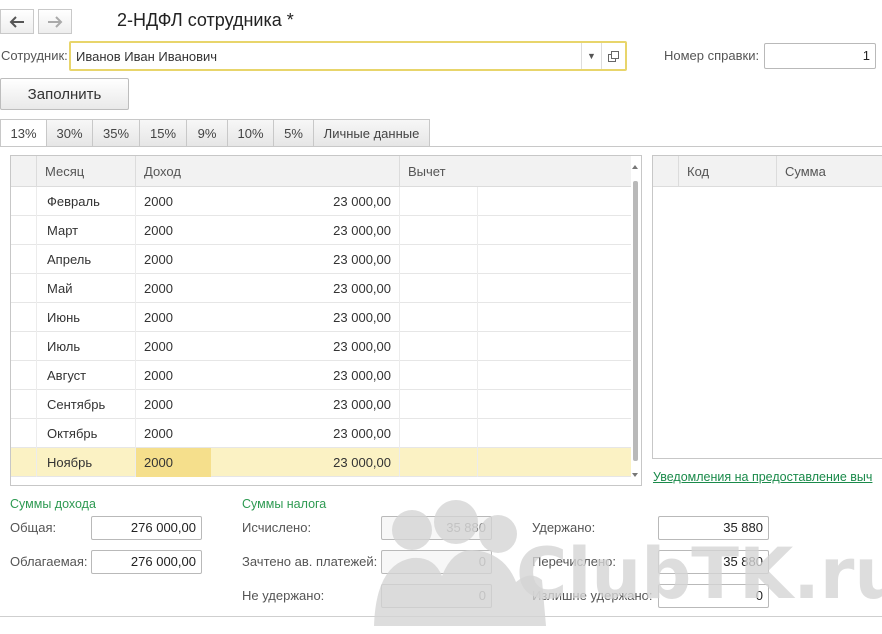 This screenshot has height=634, width=882. I want to click on month-cell: Февраль, so click(85, 201).